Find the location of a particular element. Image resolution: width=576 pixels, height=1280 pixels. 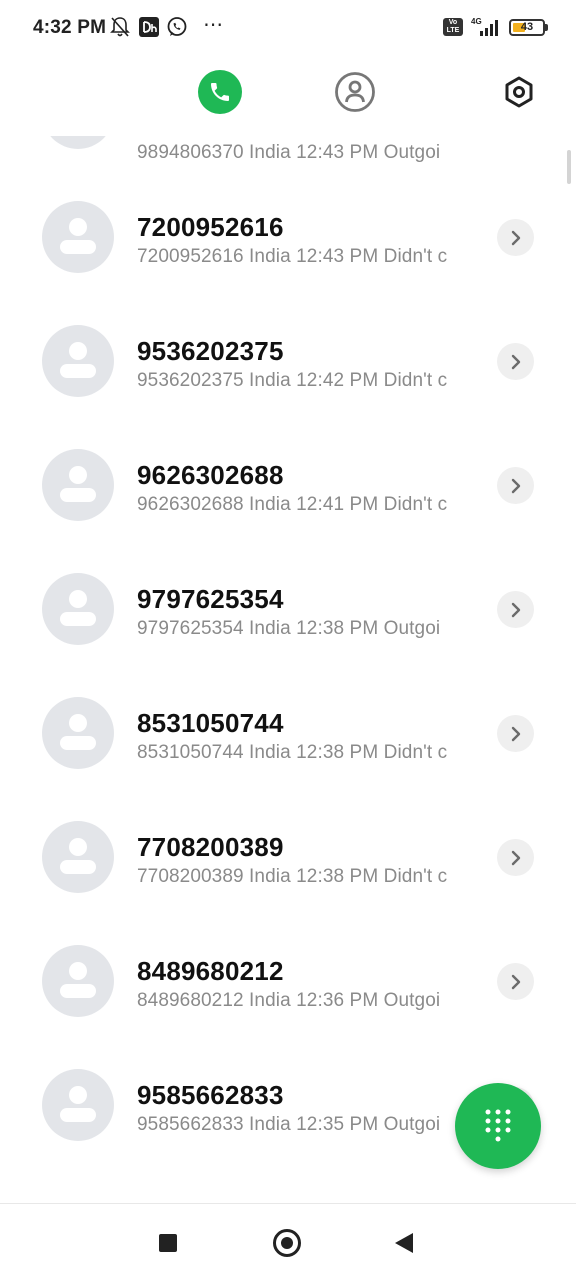

call-number: 9626302688 is located at coordinates (210, 475).